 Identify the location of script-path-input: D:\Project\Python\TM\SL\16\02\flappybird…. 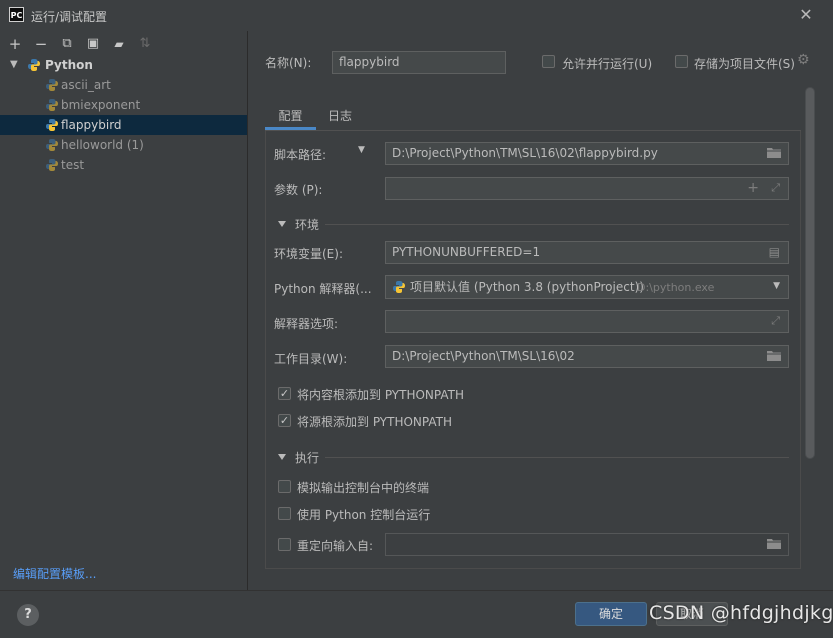
(587, 153).